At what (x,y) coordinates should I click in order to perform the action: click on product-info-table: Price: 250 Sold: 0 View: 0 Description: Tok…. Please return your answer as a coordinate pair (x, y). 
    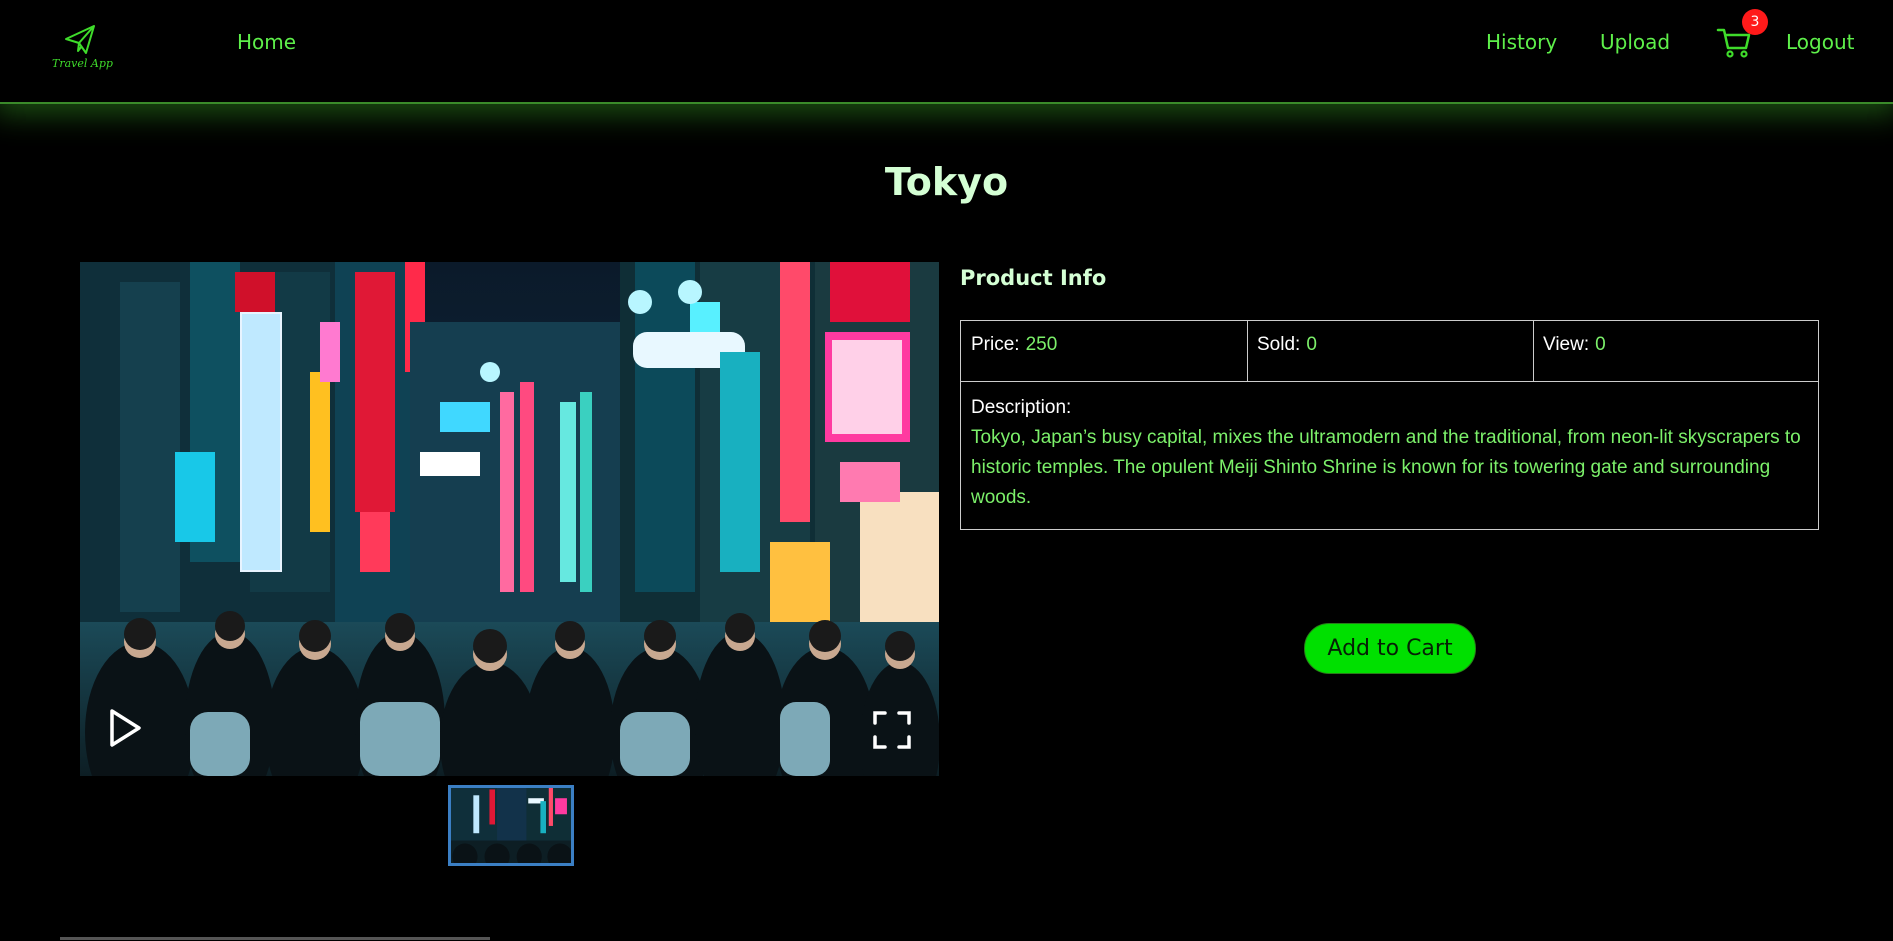
    Looking at the image, I should click on (1389, 425).